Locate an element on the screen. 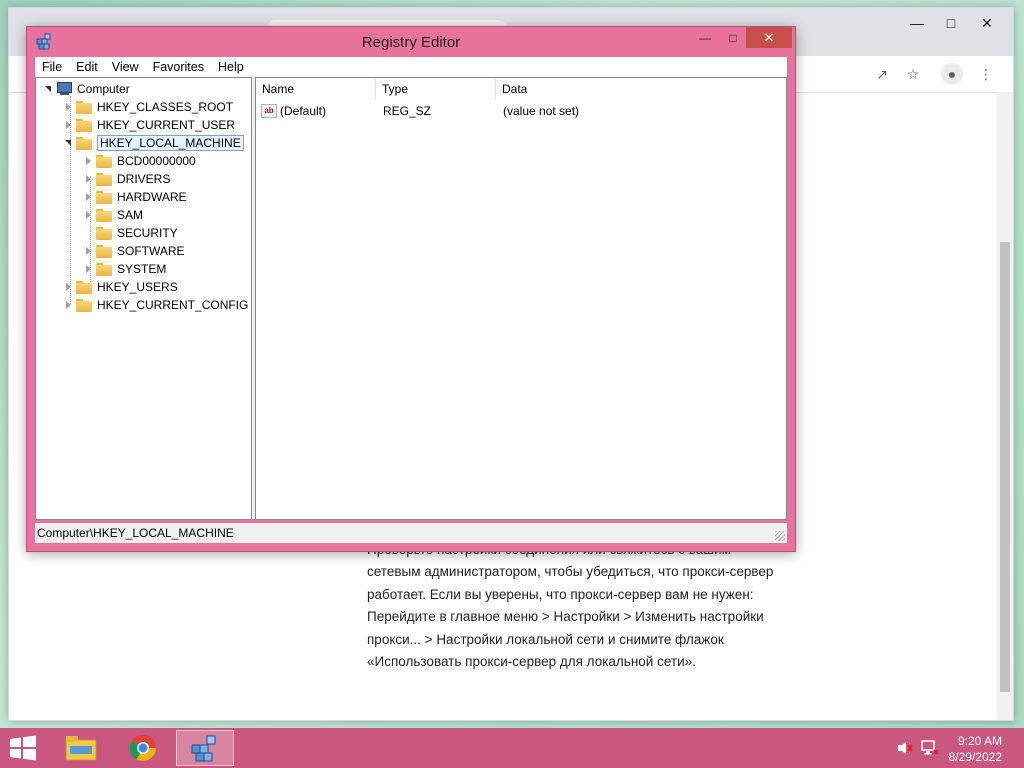  tree-node-hkey-current-config: HKEY_CURRENT_CONFIG is located at coordinates (156, 305).